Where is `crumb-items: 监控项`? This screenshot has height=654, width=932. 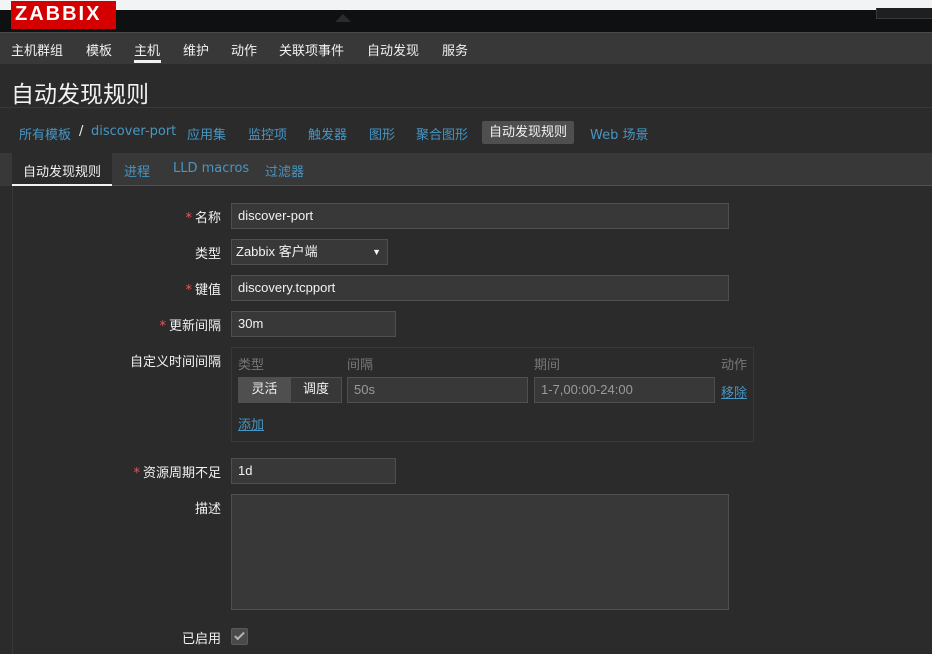 crumb-items: 监控项 is located at coordinates (267, 133).